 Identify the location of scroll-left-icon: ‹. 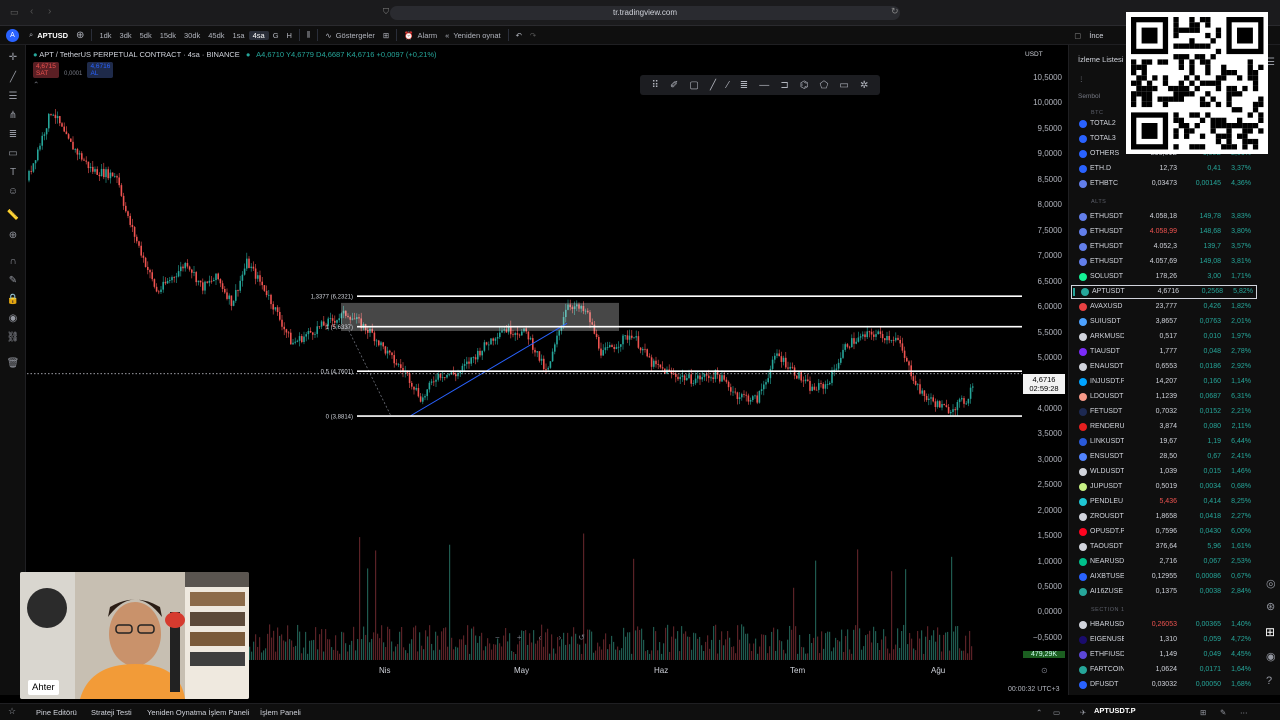
(540, 640).